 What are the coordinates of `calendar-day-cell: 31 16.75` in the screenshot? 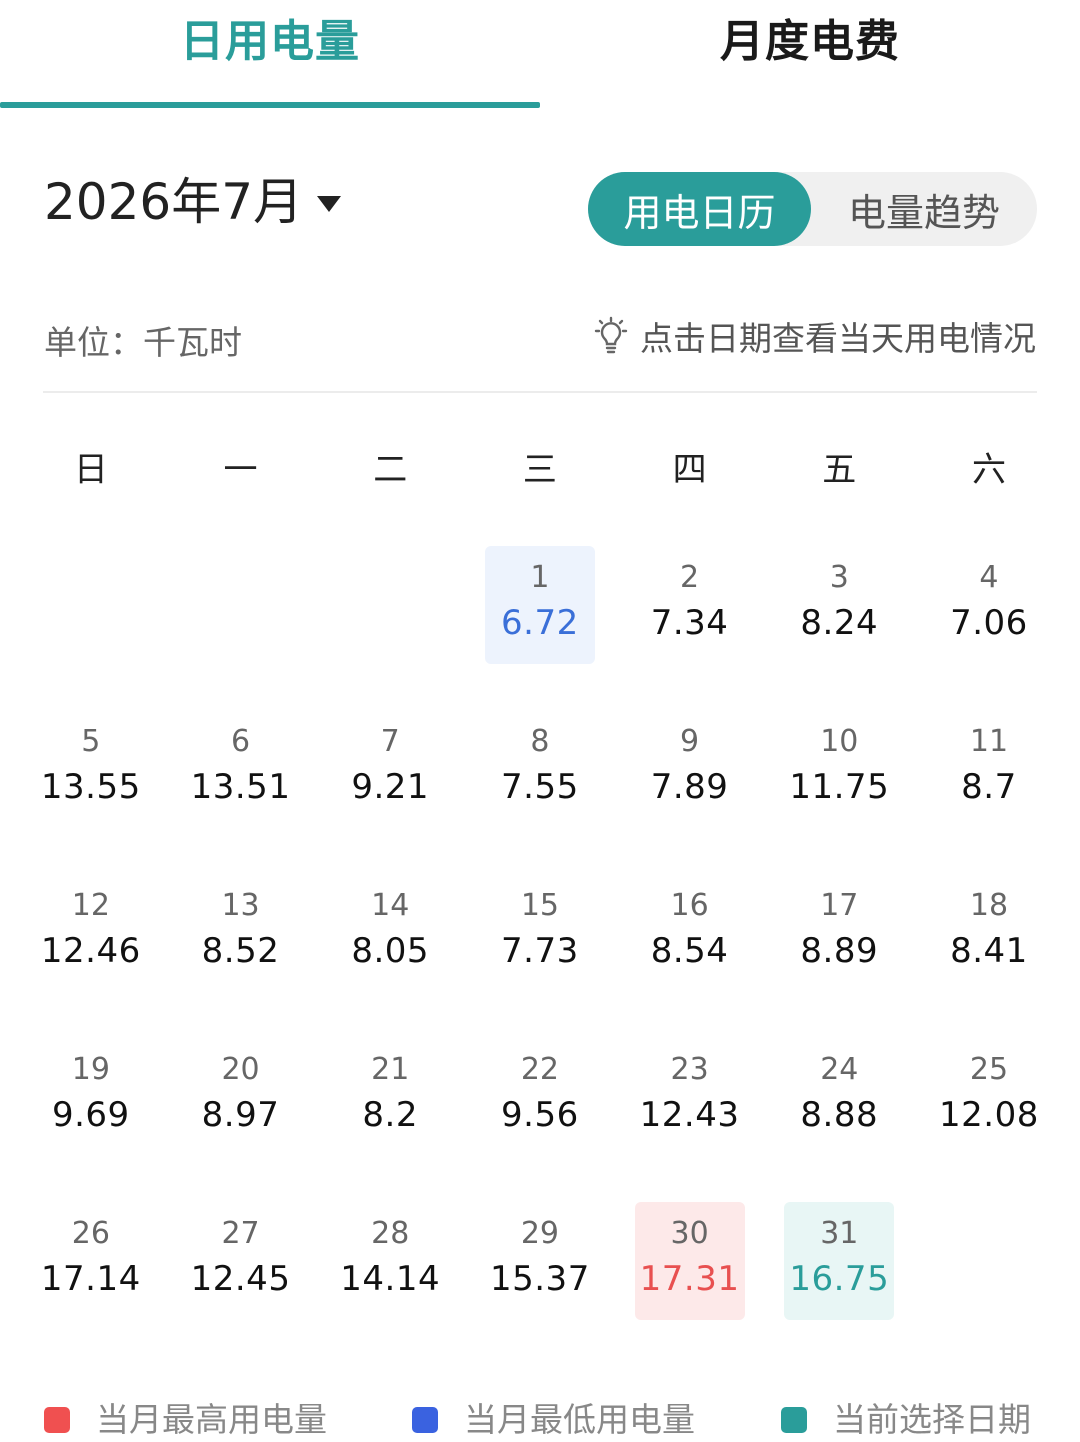 It's located at (839, 1284).